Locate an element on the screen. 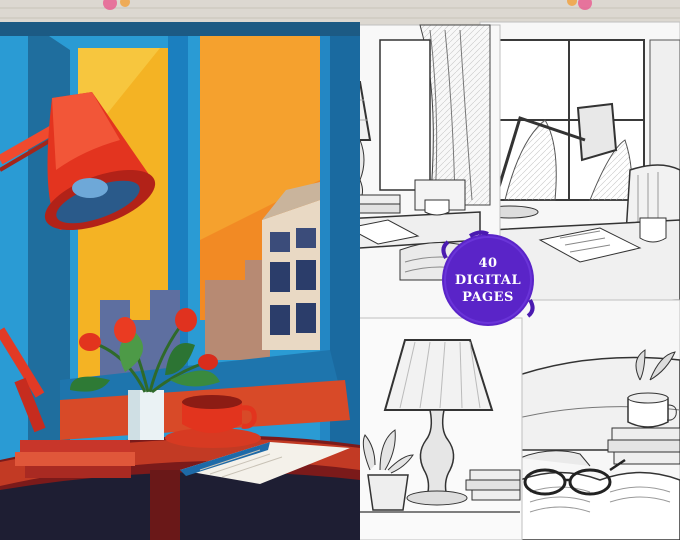  sketch-page-bottom-right is located at coordinates (592, 419).